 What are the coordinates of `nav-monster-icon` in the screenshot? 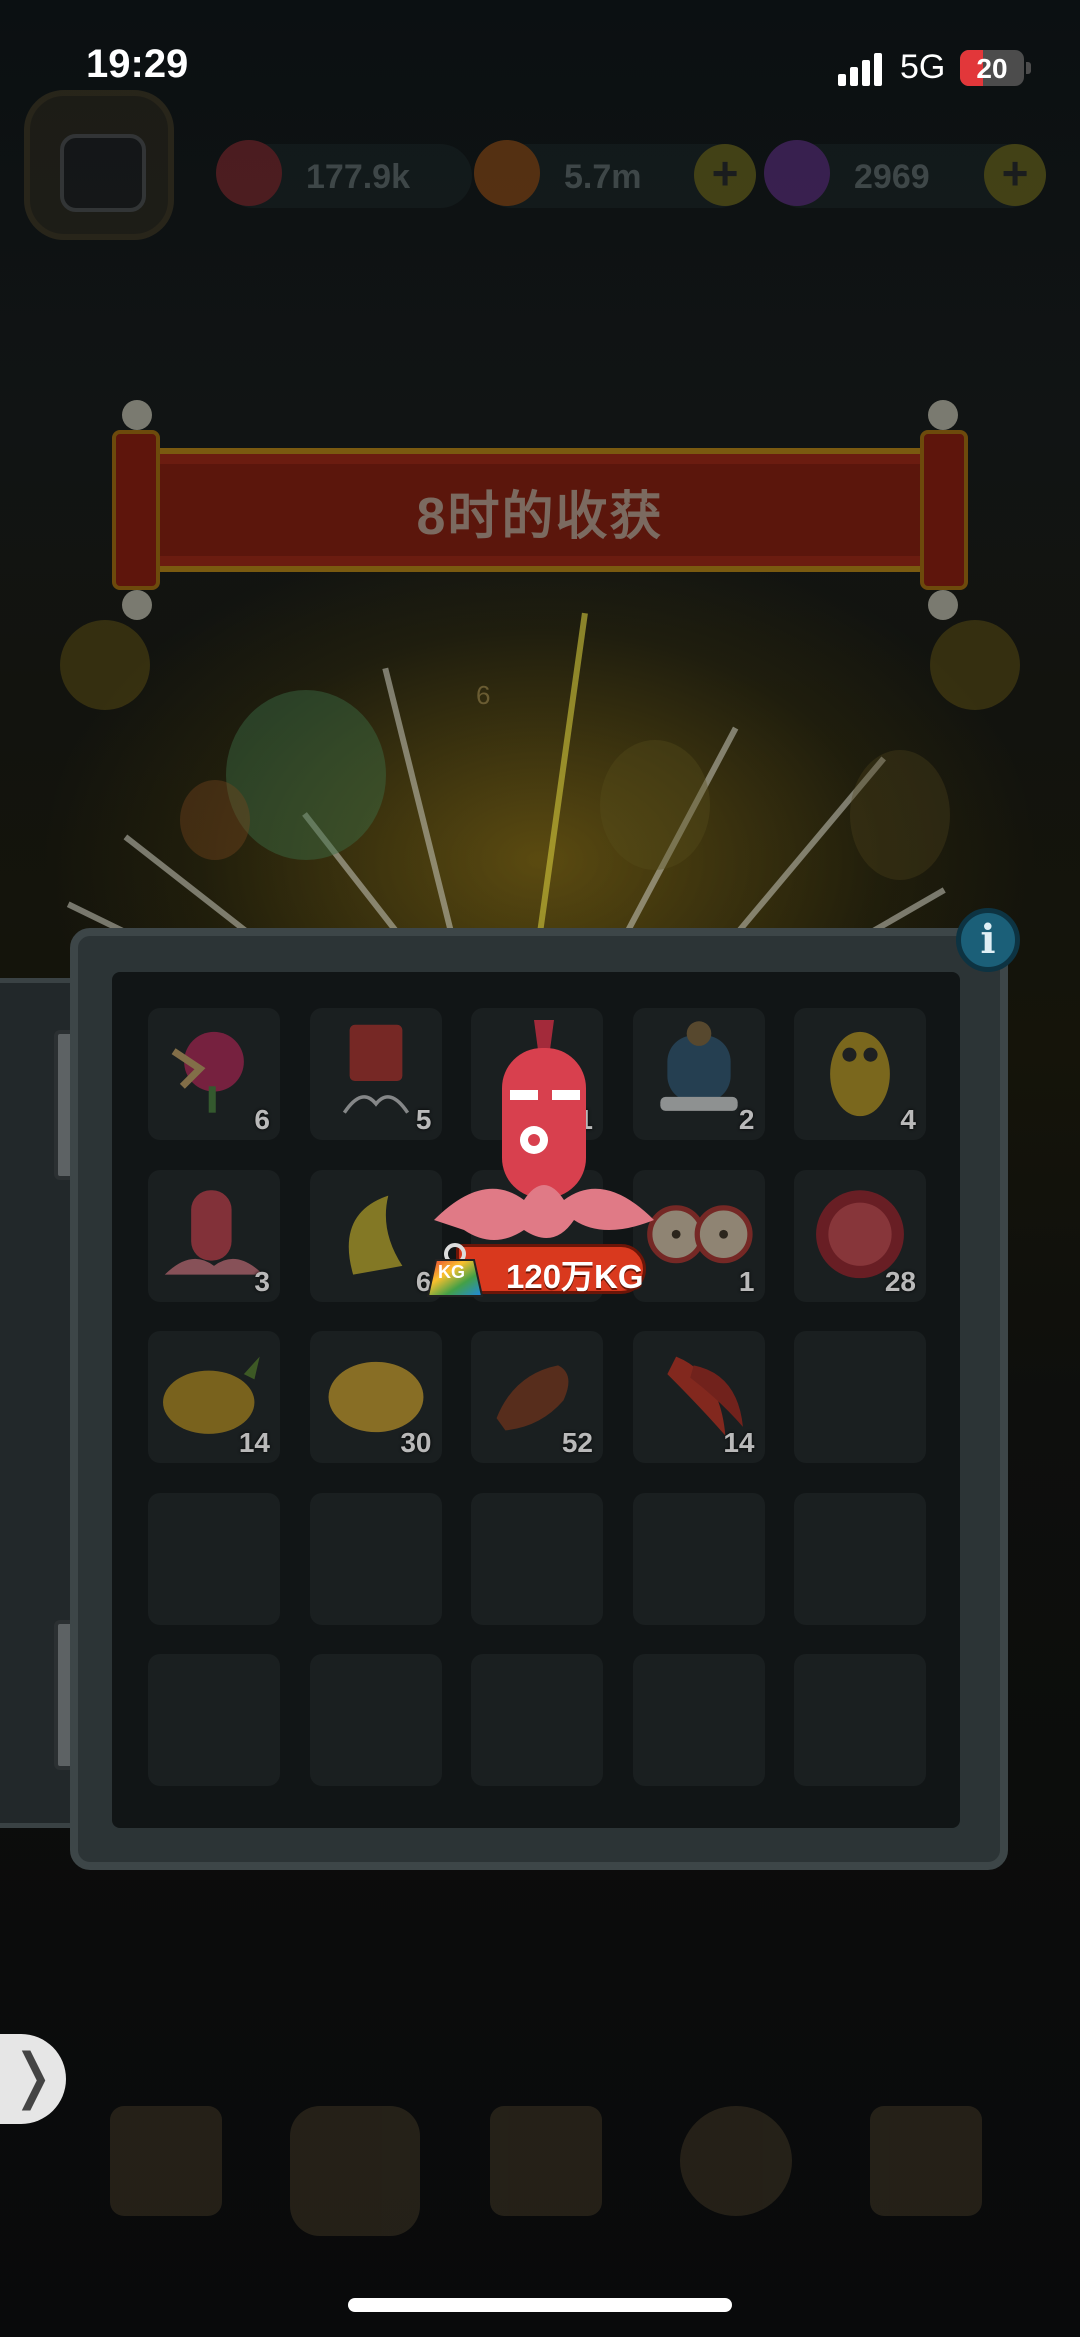 It's located at (355, 2171).